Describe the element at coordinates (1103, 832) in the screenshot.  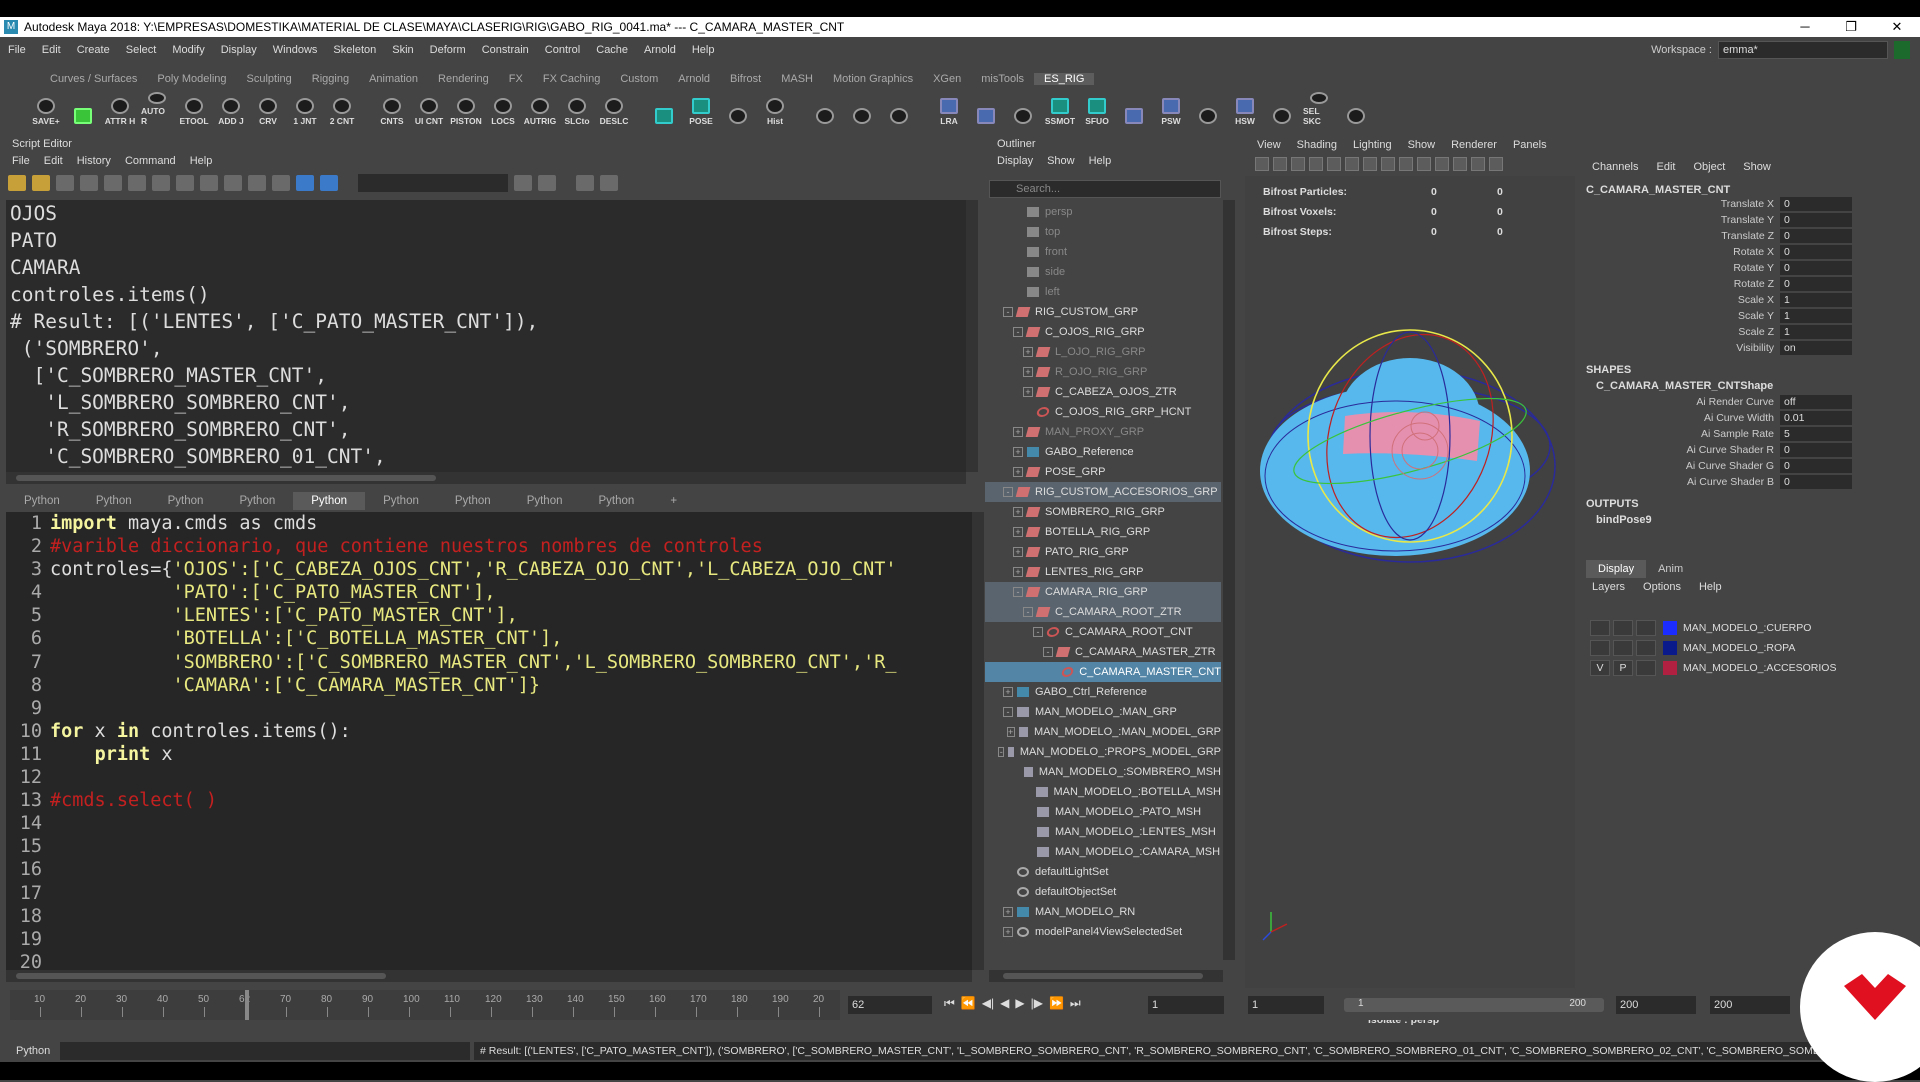
I see `outliner-item: MAN_MODELO_:LENTES_MSH` at that location.